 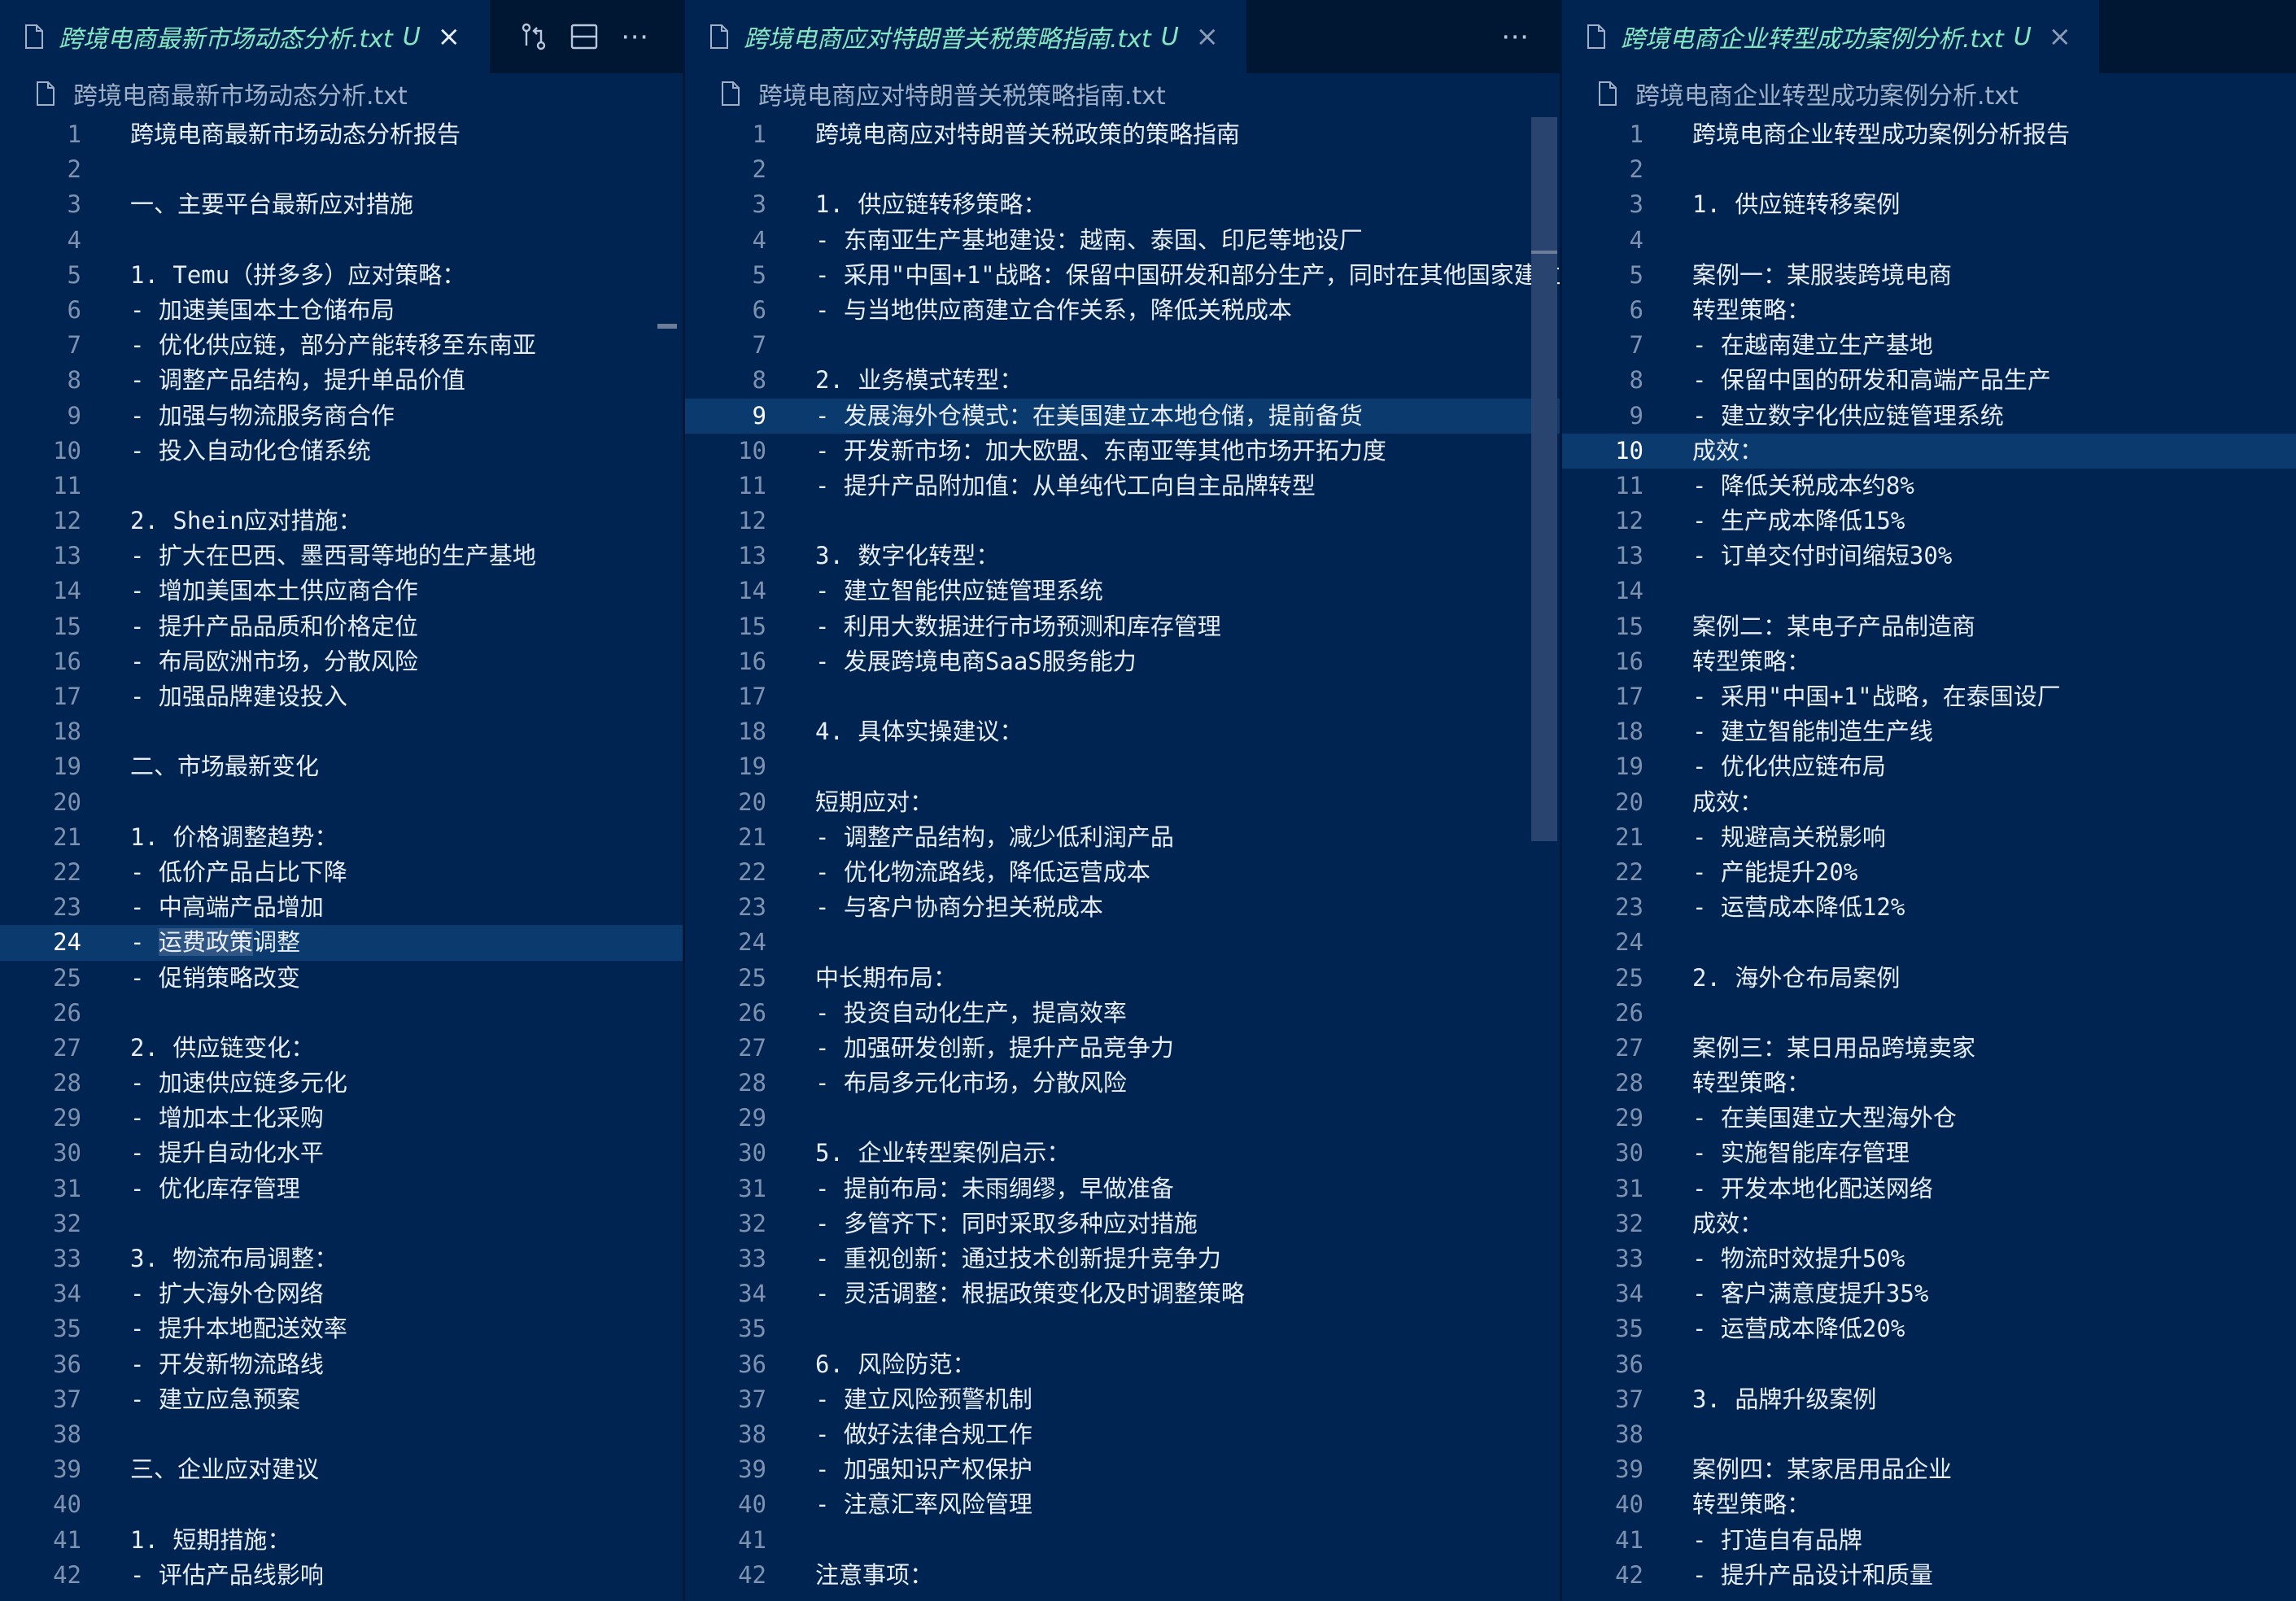 I want to click on breadcrumb: 跨境电商应对特朗普关税策略指南.txt, so click(x=1122, y=93).